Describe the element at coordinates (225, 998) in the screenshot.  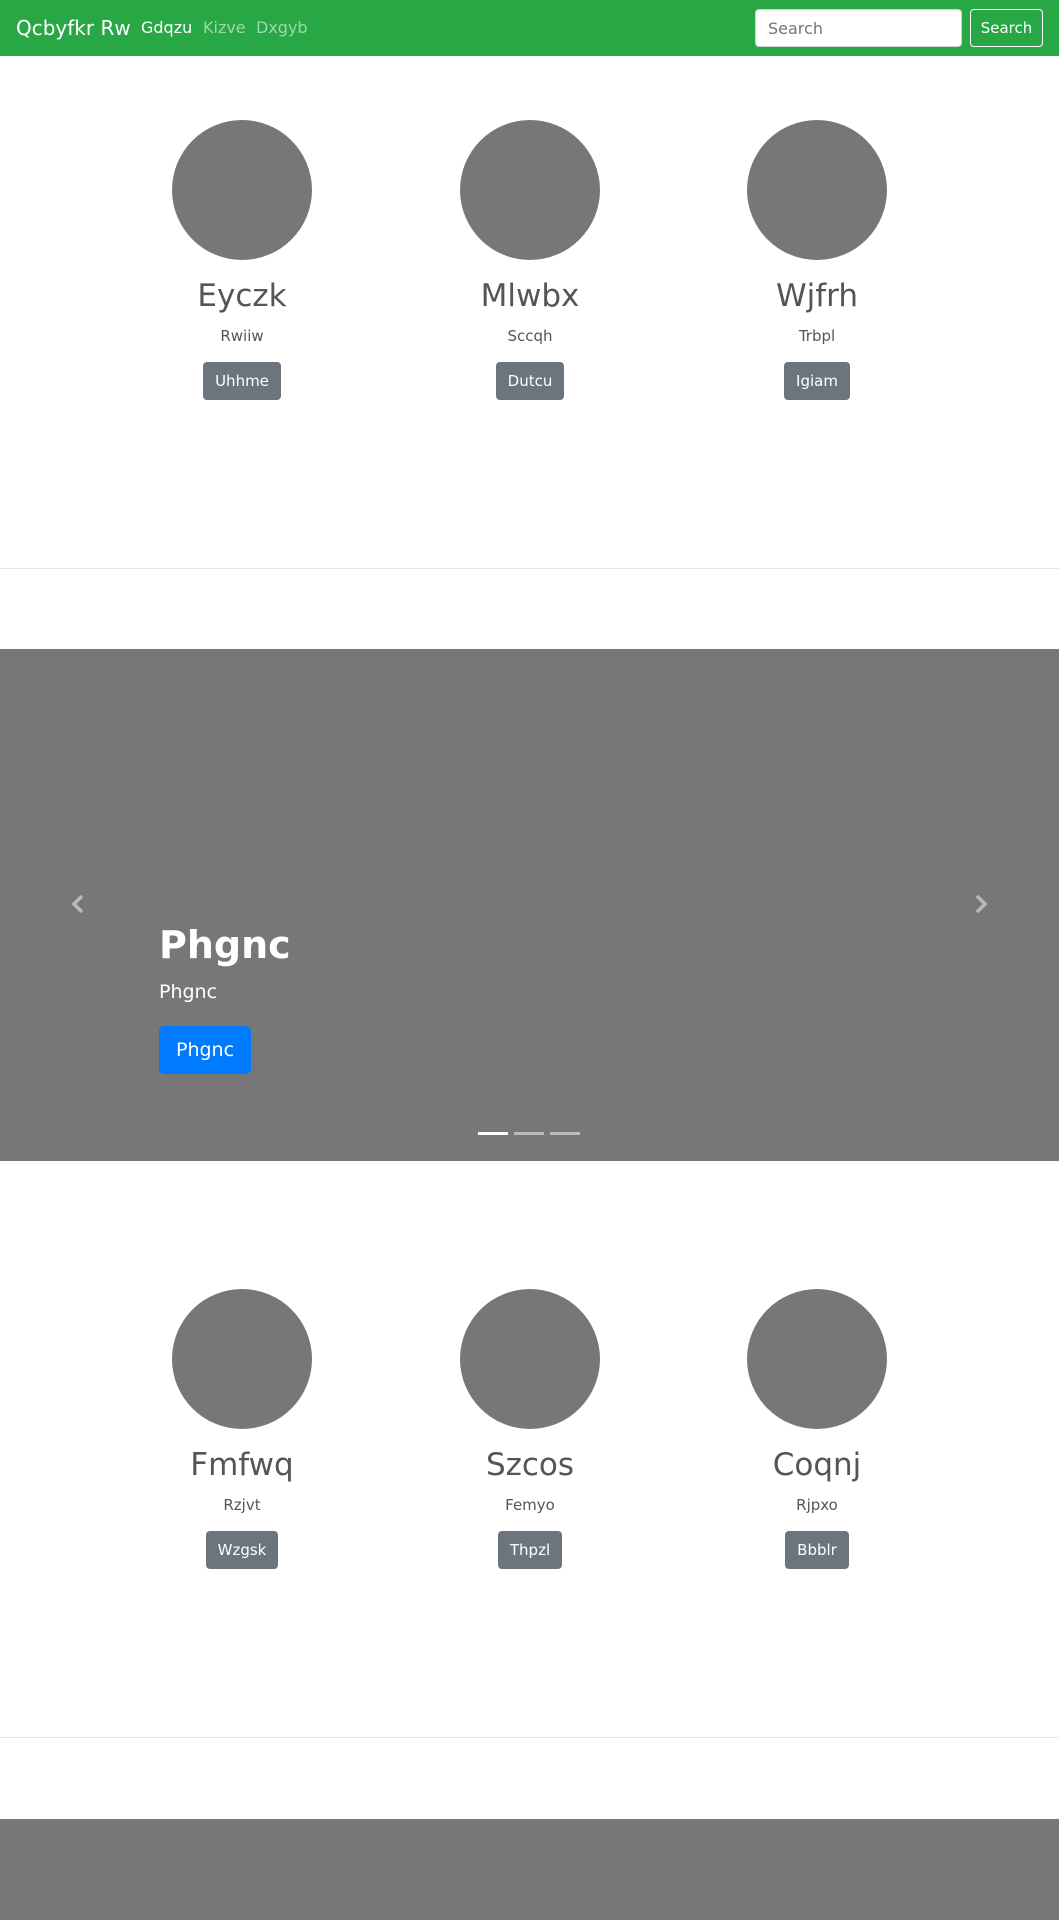
I see `carousel-caption: Phgnc Phgnc Phgnc` at that location.